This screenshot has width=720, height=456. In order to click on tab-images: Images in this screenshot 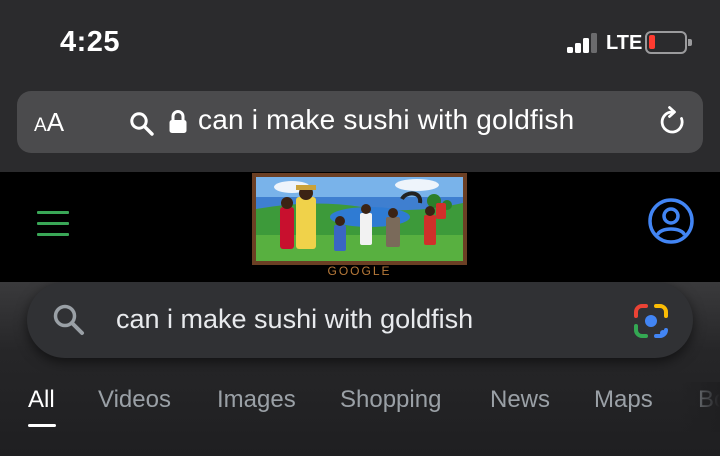, I will do `click(256, 400)`.